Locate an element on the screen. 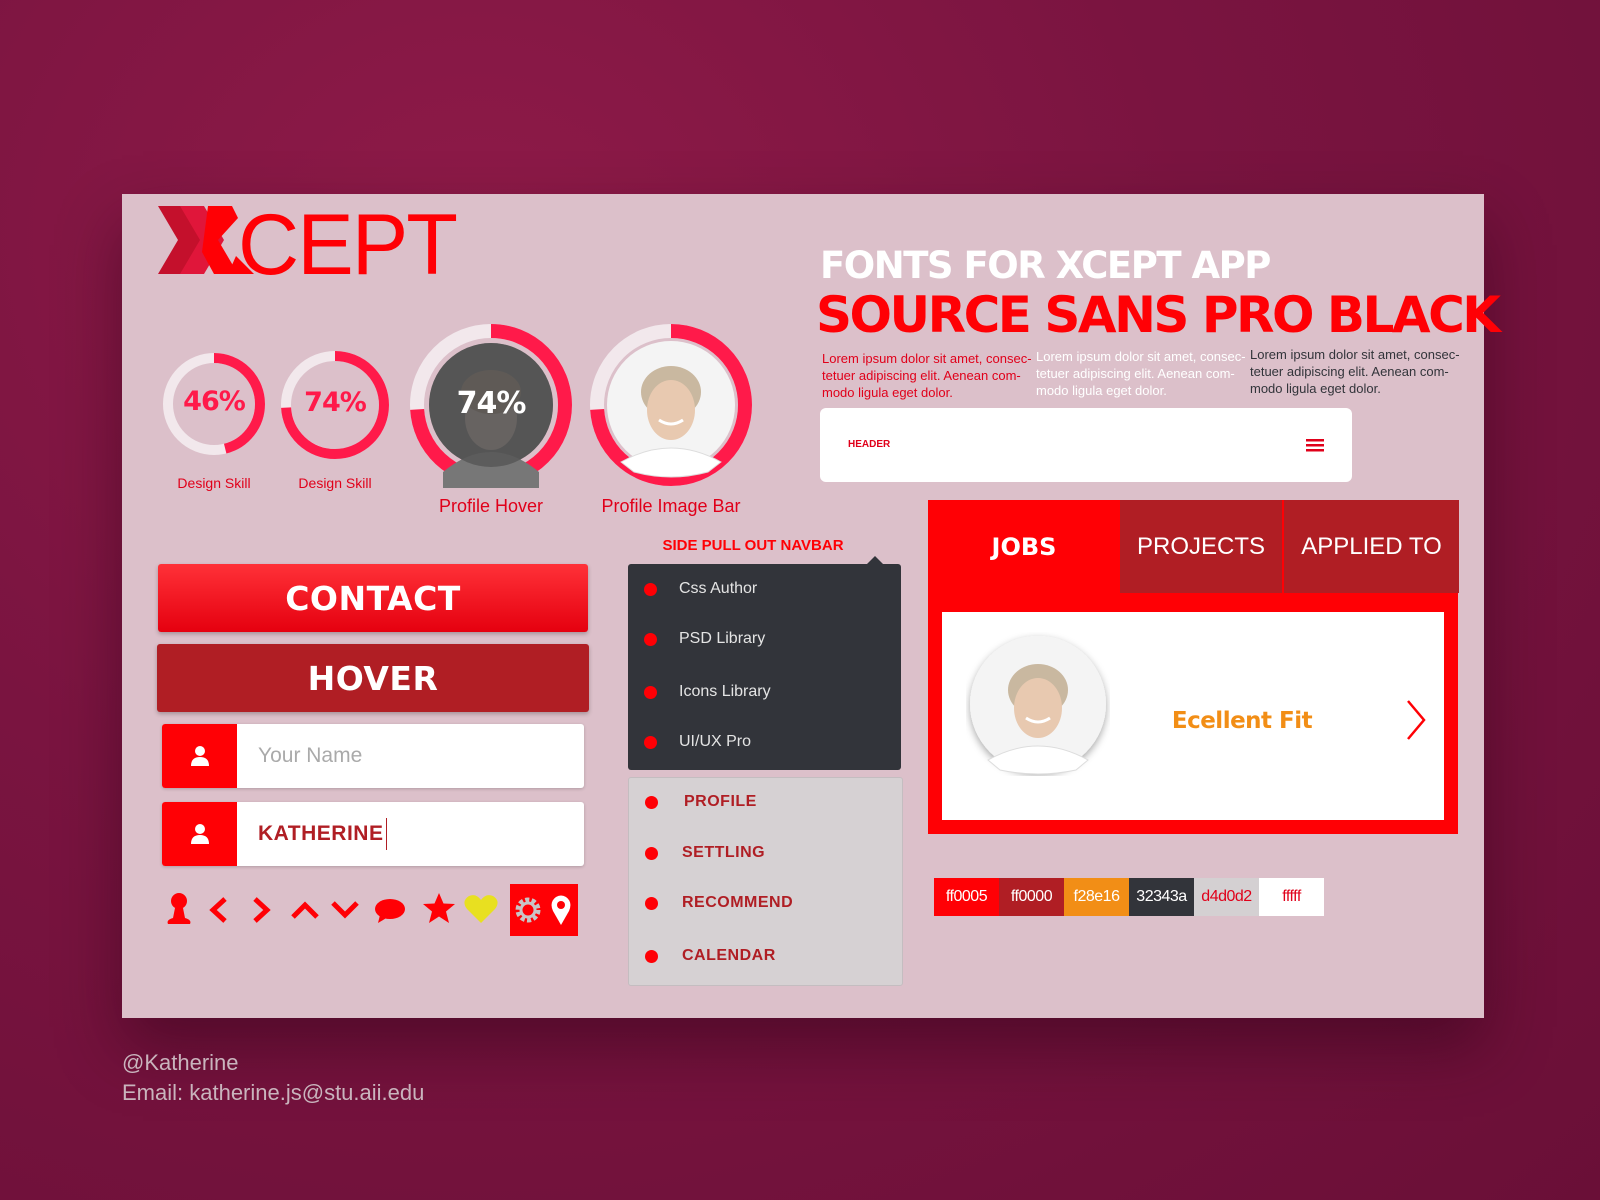 Image resolution: width=1600 pixels, height=1200 pixels. fit-label: Ecellent Fit is located at coordinates (1242, 721).